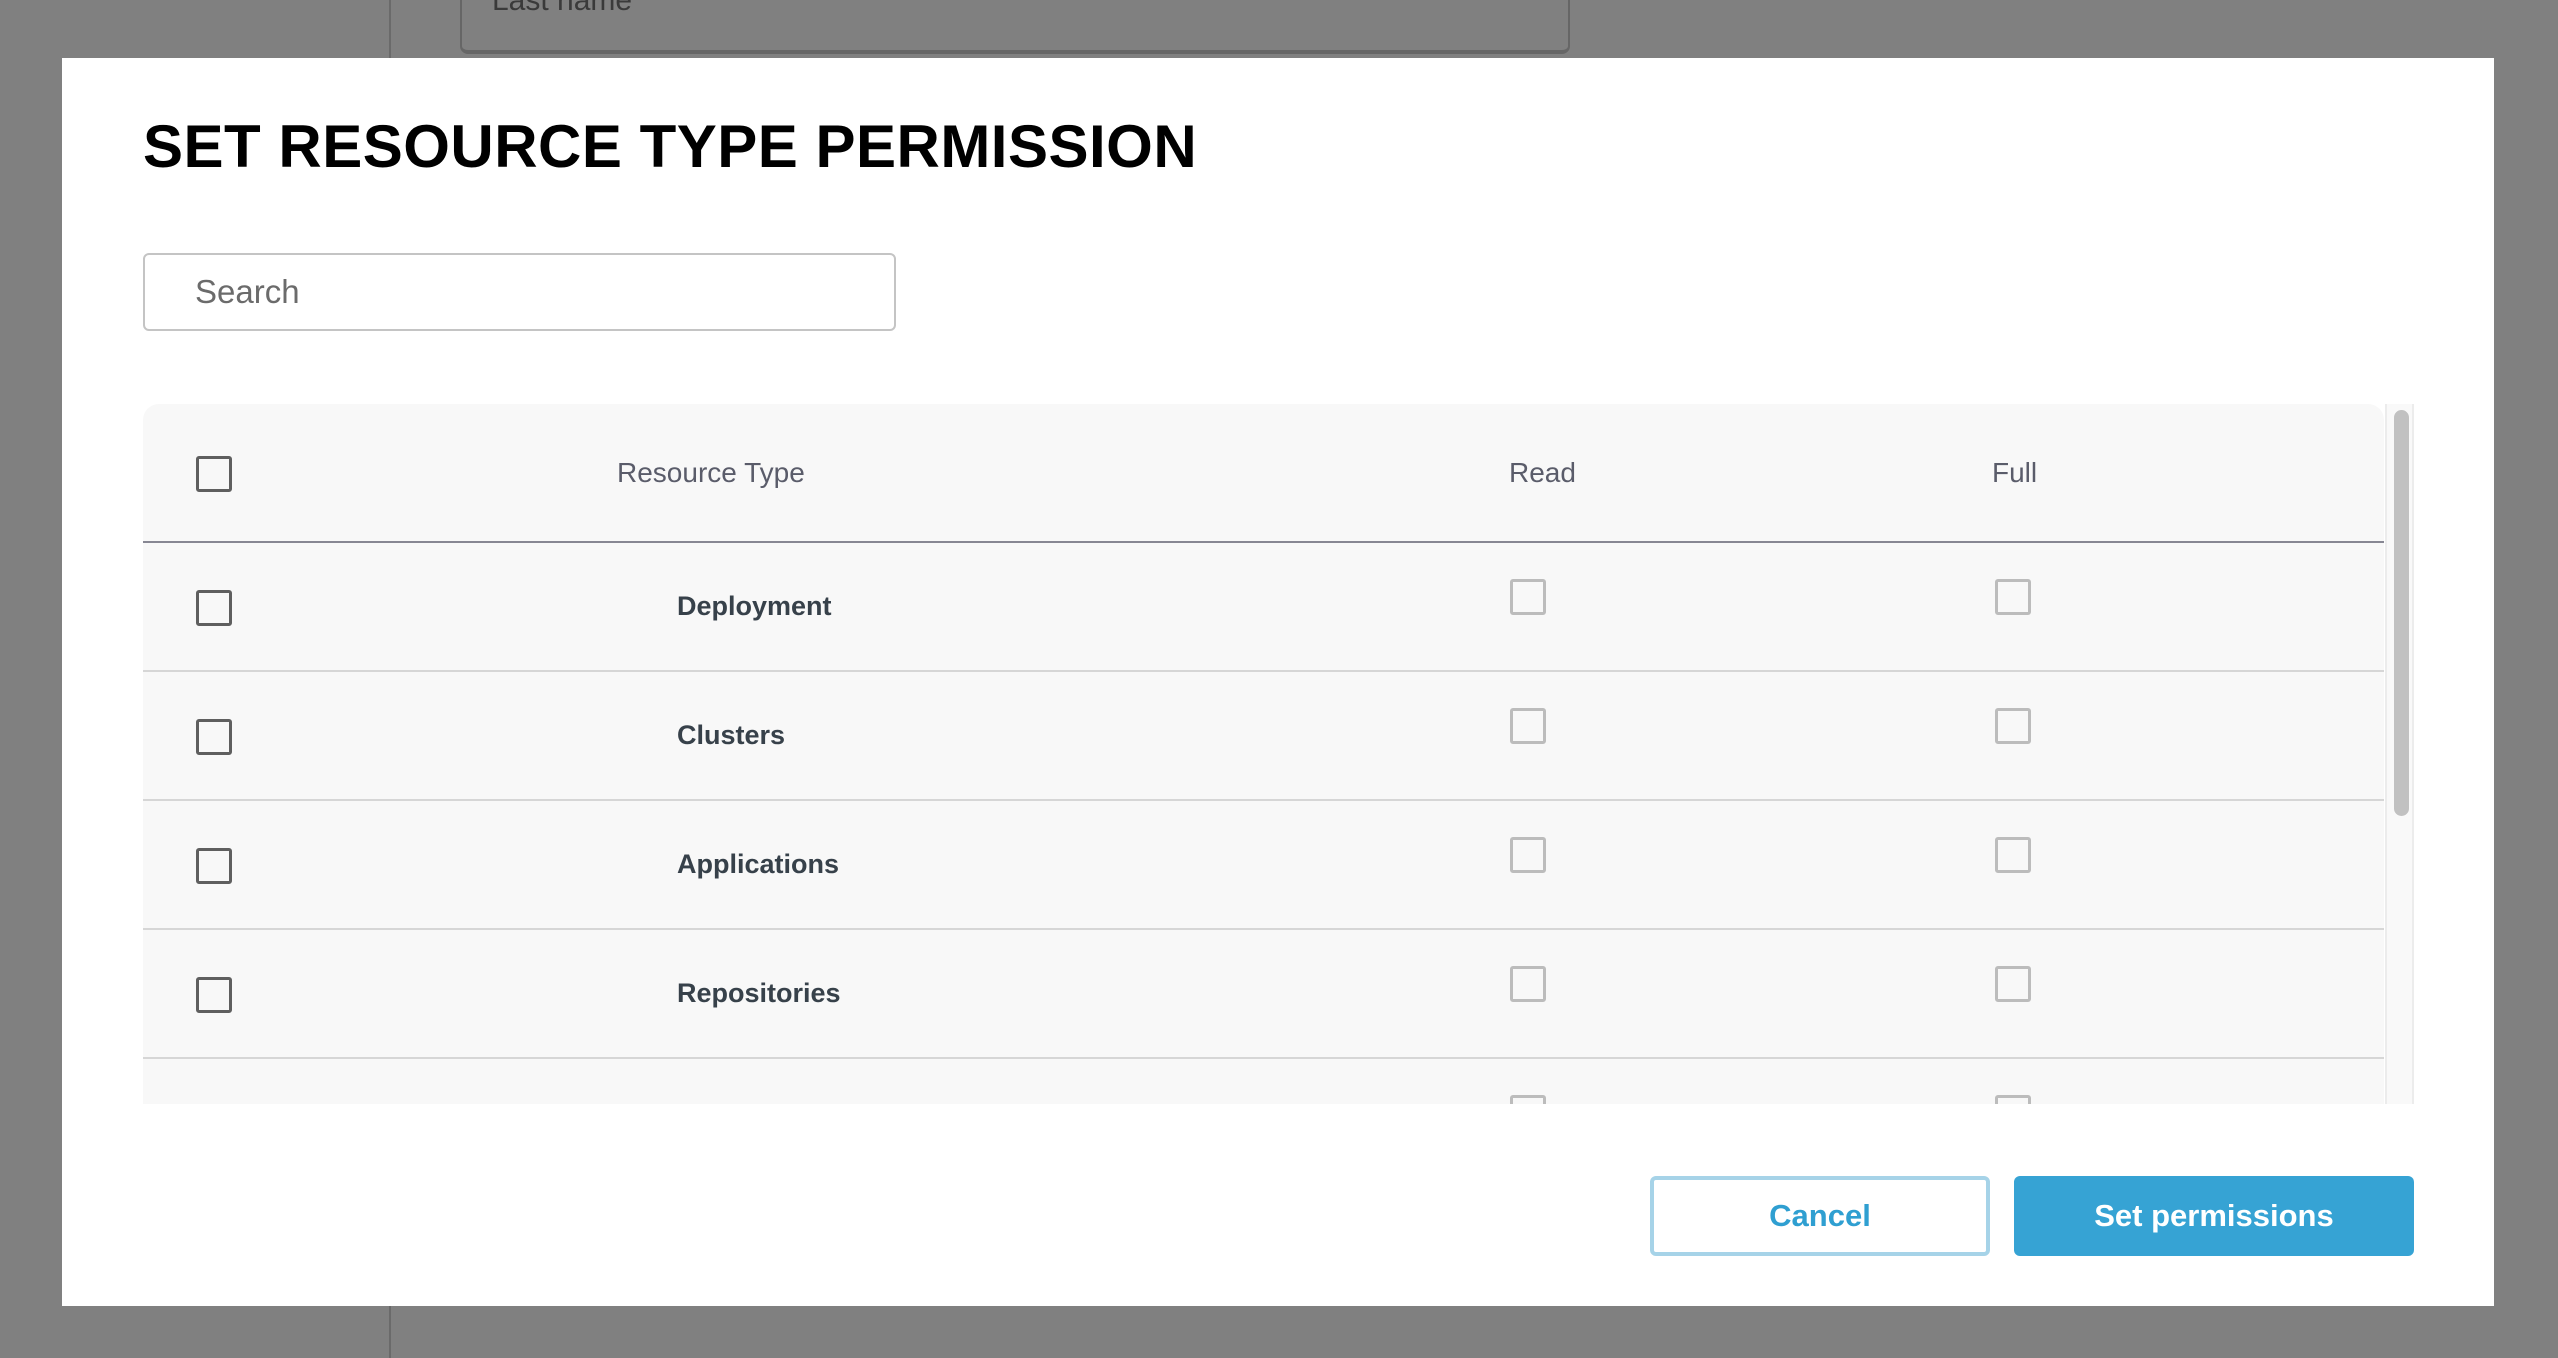 The height and width of the screenshot is (1358, 2558). What do you see at coordinates (1263, 473) in the screenshot?
I see `table-header: Resource Type Read Full` at bounding box center [1263, 473].